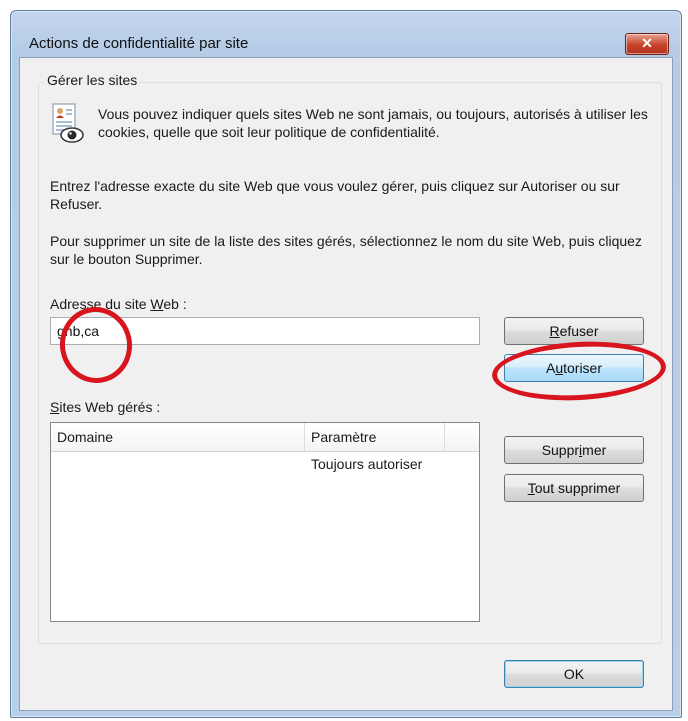 This screenshot has height=721, width=688. I want to click on group-title: Gérer les sites, so click(92, 80).